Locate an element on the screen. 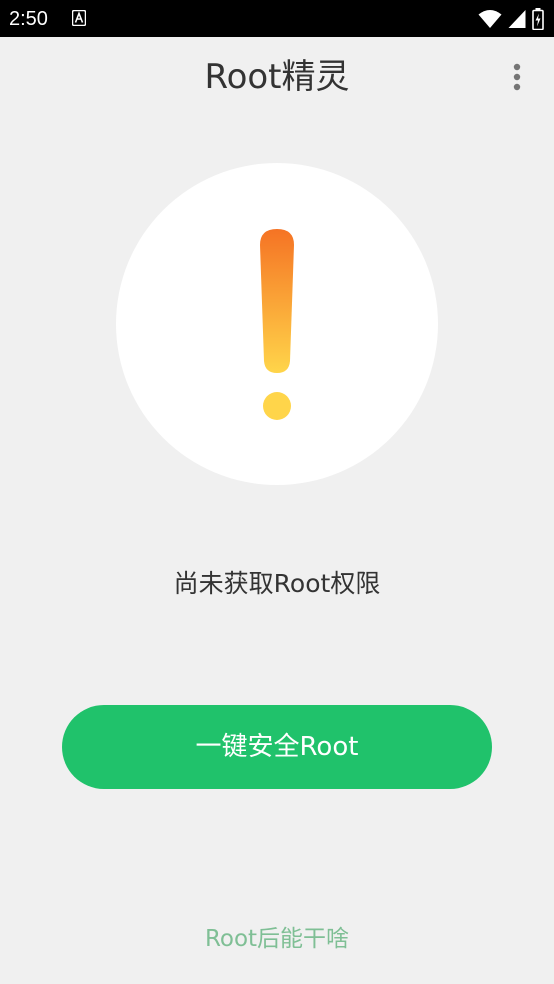 The height and width of the screenshot is (984, 554). signal-icon is located at coordinates (517, 19).